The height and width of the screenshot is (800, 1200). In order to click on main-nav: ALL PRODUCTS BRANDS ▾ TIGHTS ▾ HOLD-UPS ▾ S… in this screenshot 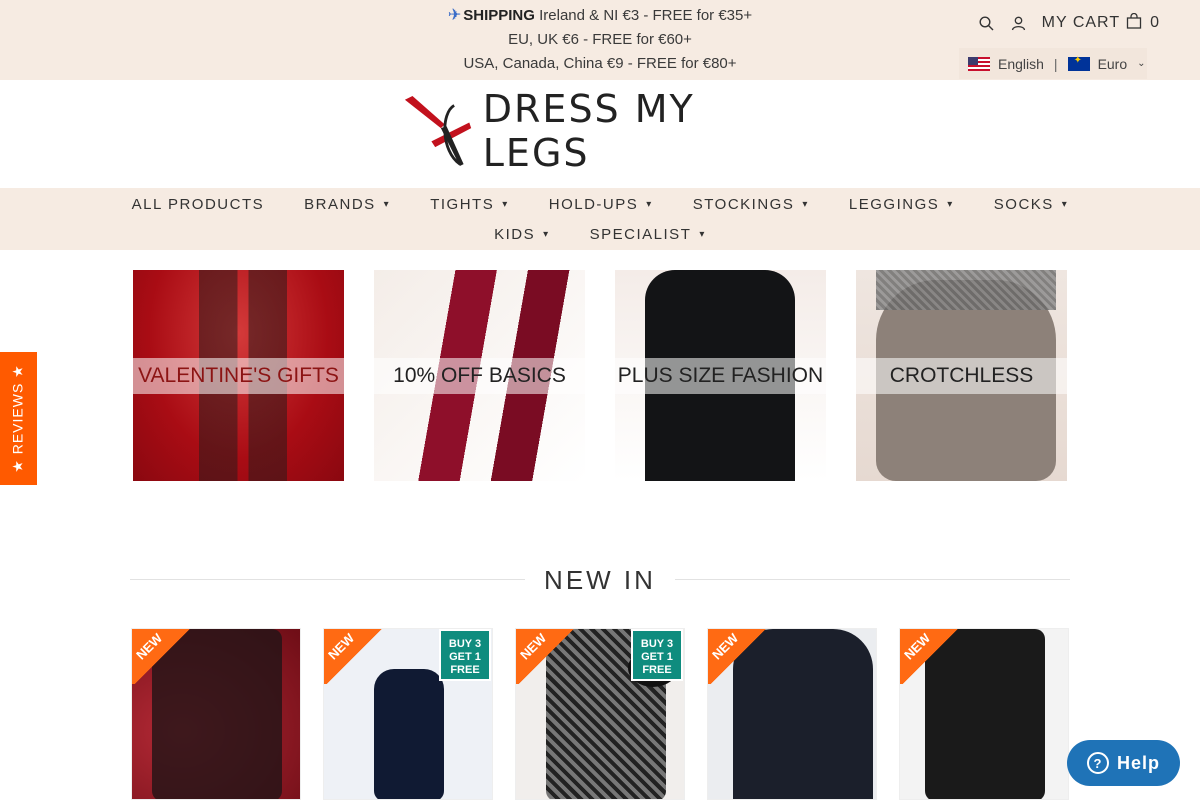, I will do `click(600, 219)`.